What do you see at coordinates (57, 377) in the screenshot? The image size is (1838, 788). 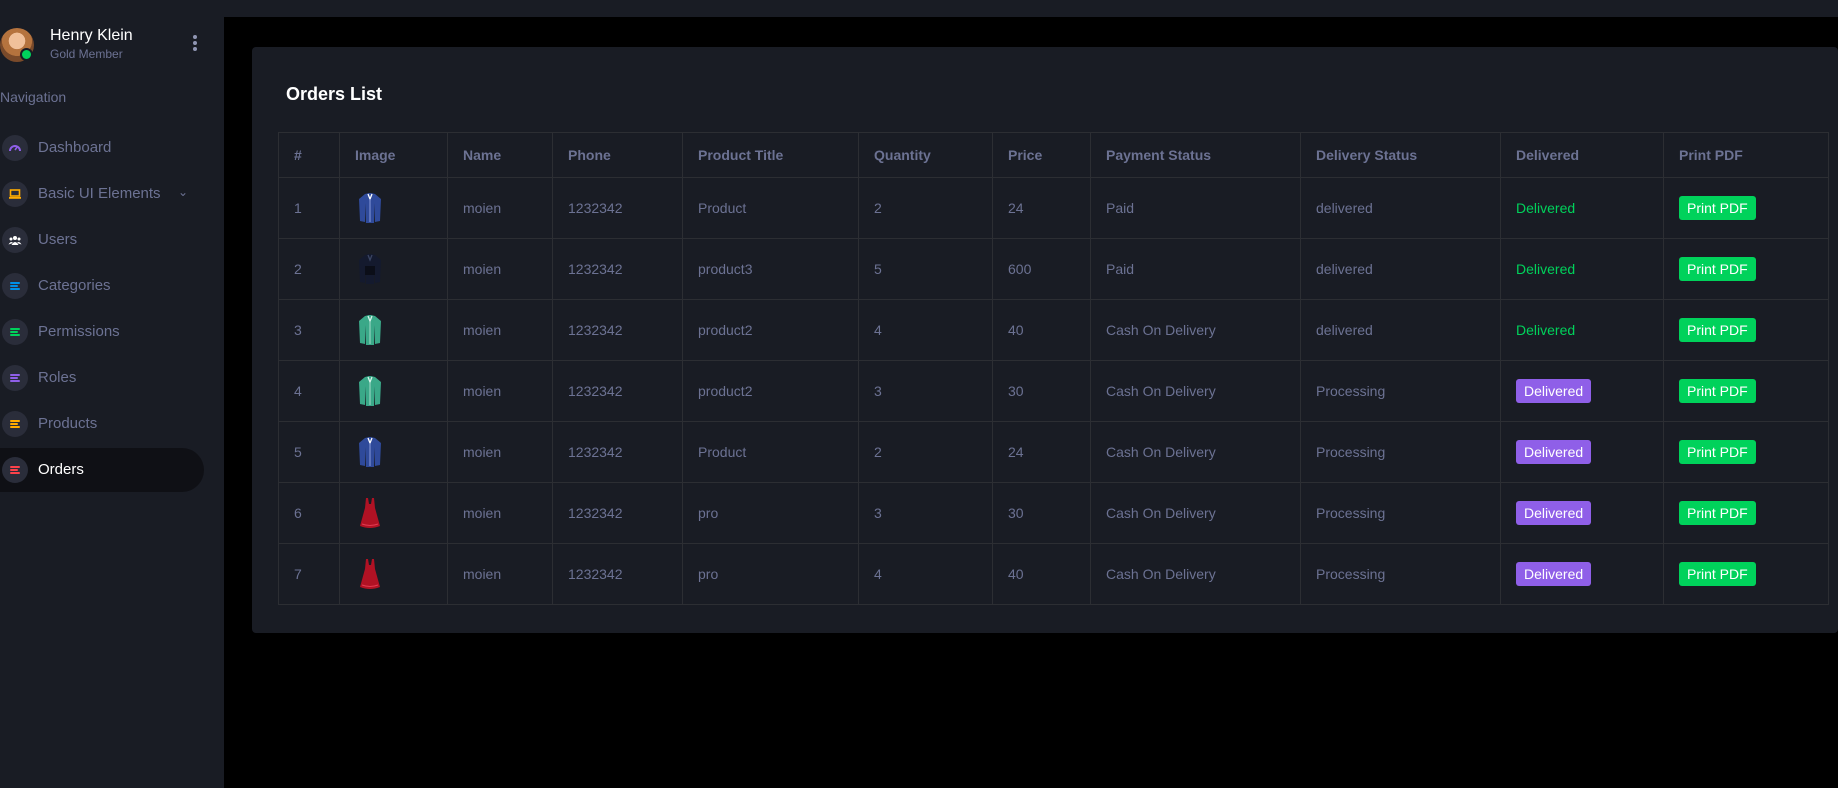 I see `sidebar-item-label: Roles` at bounding box center [57, 377].